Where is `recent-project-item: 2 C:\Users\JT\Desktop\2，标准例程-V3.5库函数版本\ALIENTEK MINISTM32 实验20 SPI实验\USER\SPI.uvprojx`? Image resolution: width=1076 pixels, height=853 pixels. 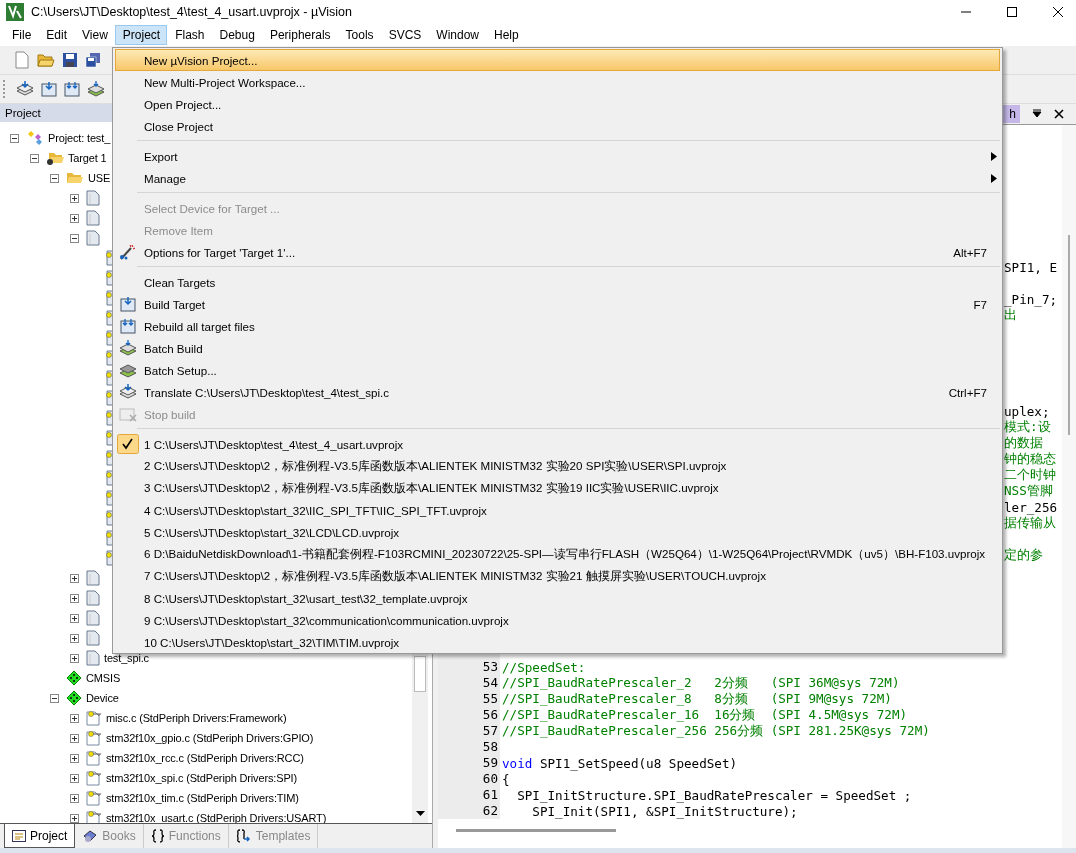
recent-project-item: 2 C:\Users\JT\Desktop\2，标准例程-V3.5库函数版本\ALIENTEK MINISTM32 实验20 SPI实验\USER\SPI.uvprojx is located at coordinates (557, 466).